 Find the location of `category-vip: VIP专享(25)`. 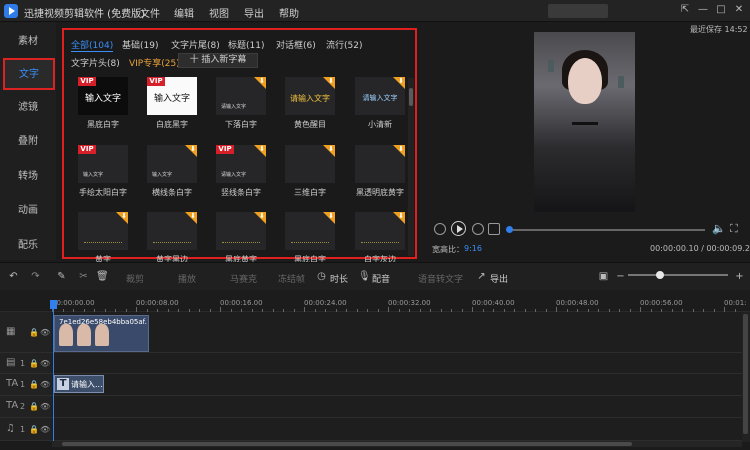

category-vip: VIP专享(25) is located at coordinates (154, 62).